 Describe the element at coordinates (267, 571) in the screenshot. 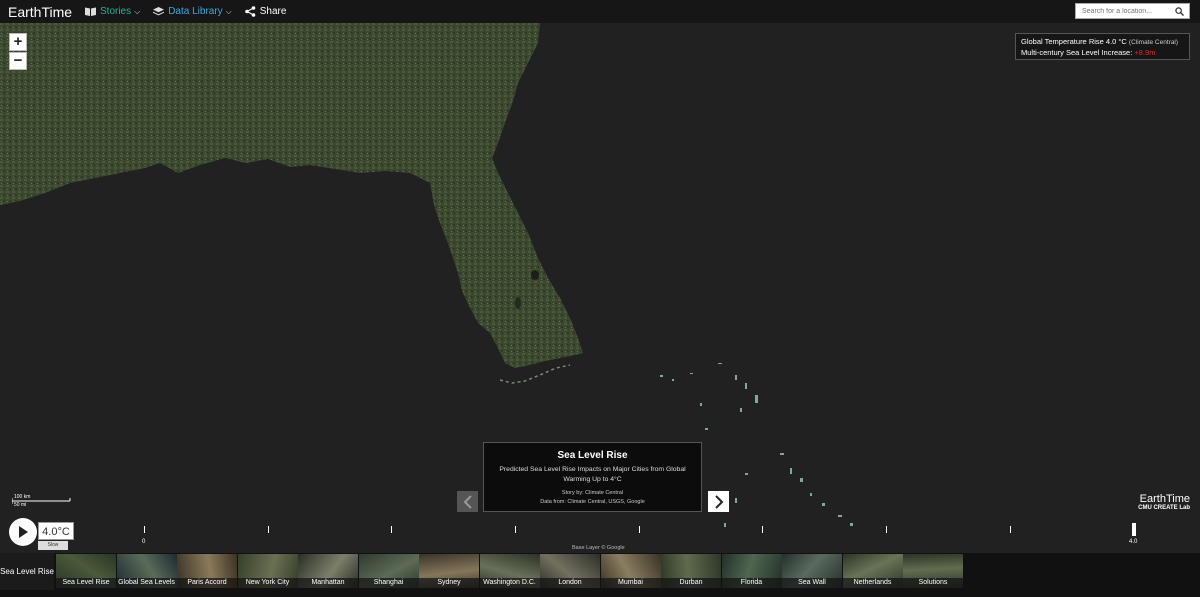

I see `story-thumbnail: New York City` at that location.